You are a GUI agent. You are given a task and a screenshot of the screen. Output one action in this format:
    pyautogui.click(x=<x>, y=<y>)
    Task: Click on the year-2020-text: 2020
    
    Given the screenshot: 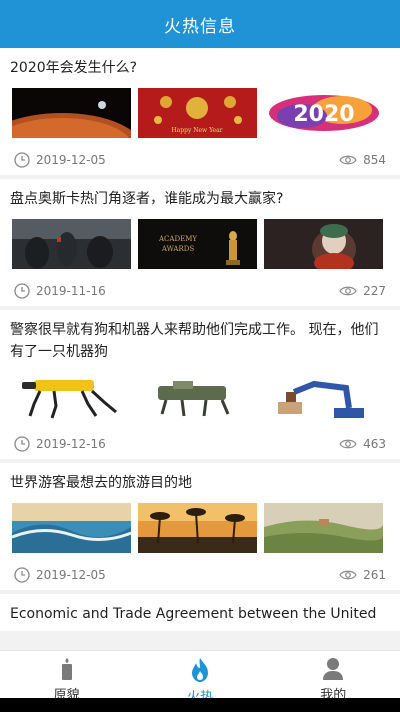 What is the action you would take?
    pyautogui.click(x=323, y=114)
    